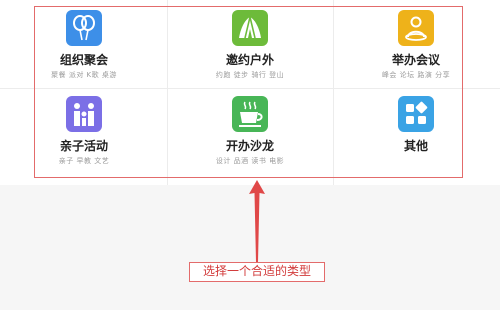 This screenshot has width=500, height=310. I want to click on annotation-arrow-icon, so click(257, 221).